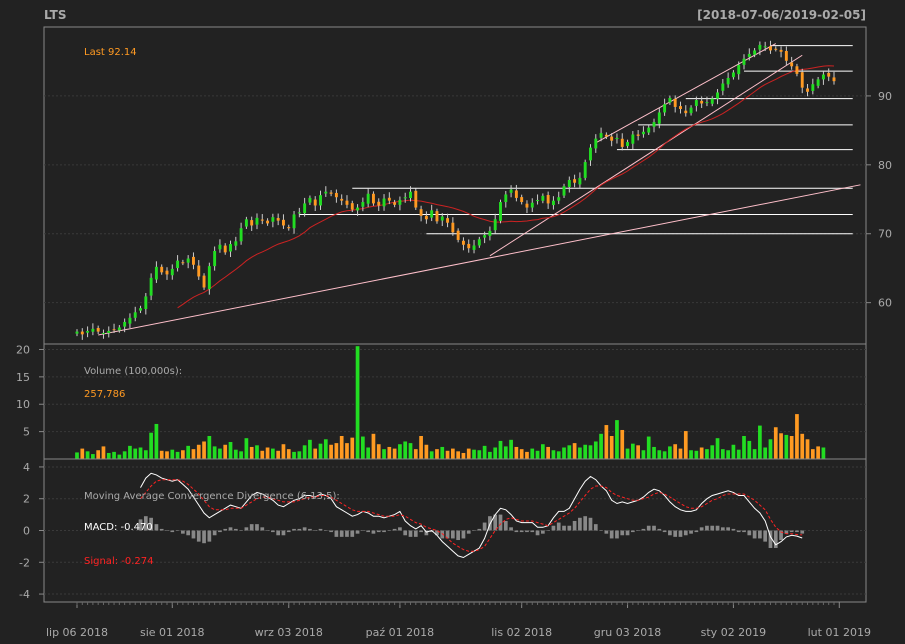 The width and height of the screenshot is (905, 644). What do you see at coordinates (23, 349) in the screenshot?
I see `volume-ytick-label: 20` at bounding box center [23, 349].